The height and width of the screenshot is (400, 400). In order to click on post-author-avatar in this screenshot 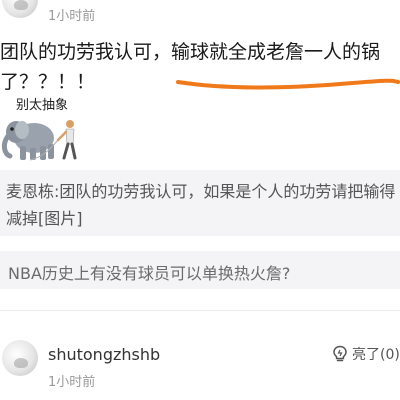, I will do `click(20, 9)`.